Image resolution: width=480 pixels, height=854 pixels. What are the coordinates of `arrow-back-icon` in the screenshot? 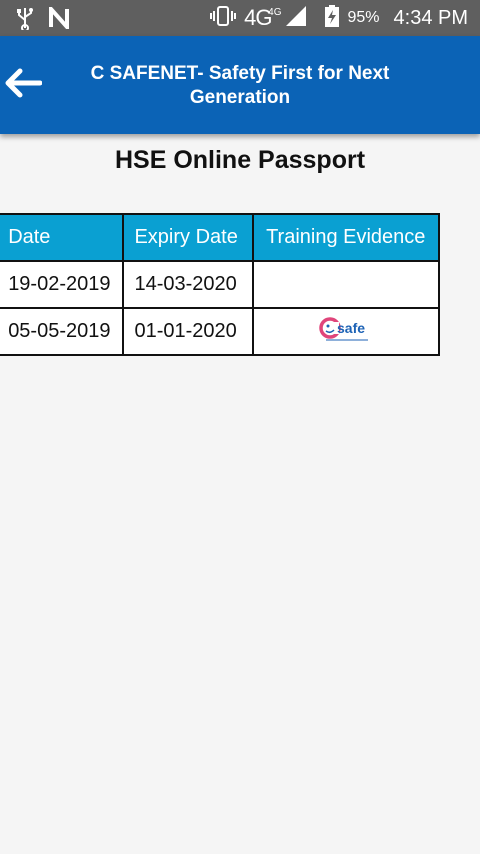 It's located at (23, 85).